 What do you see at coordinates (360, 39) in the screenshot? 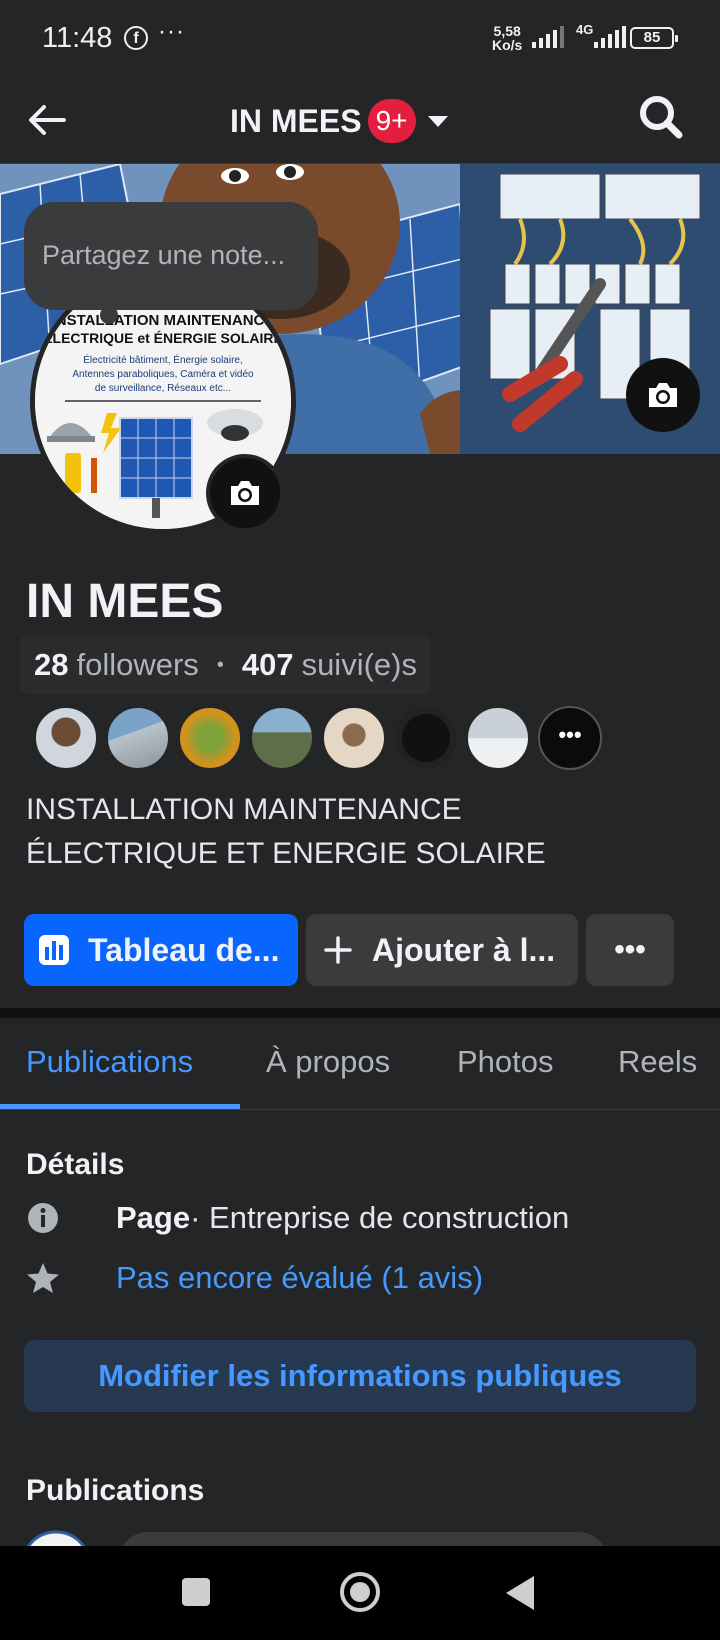
I see `status-bar: 11:48 f ··· 5,58 Ko/s 4G 85` at bounding box center [360, 39].